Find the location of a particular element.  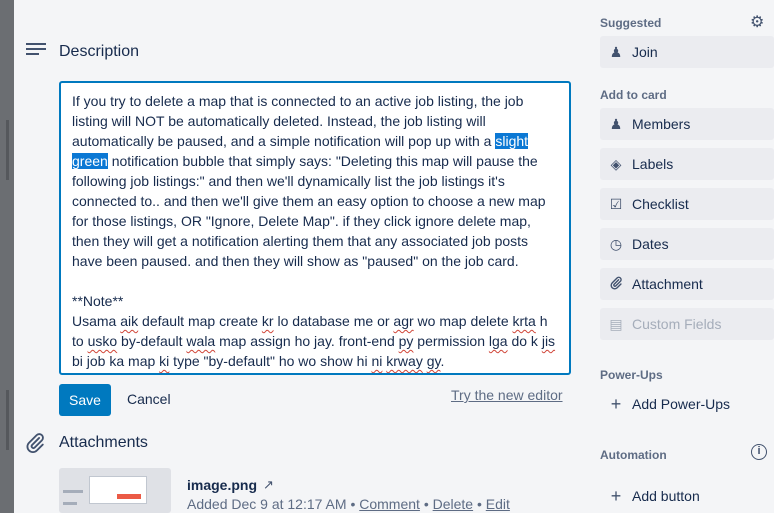

misspelled-word: gy is located at coordinates (433, 361).